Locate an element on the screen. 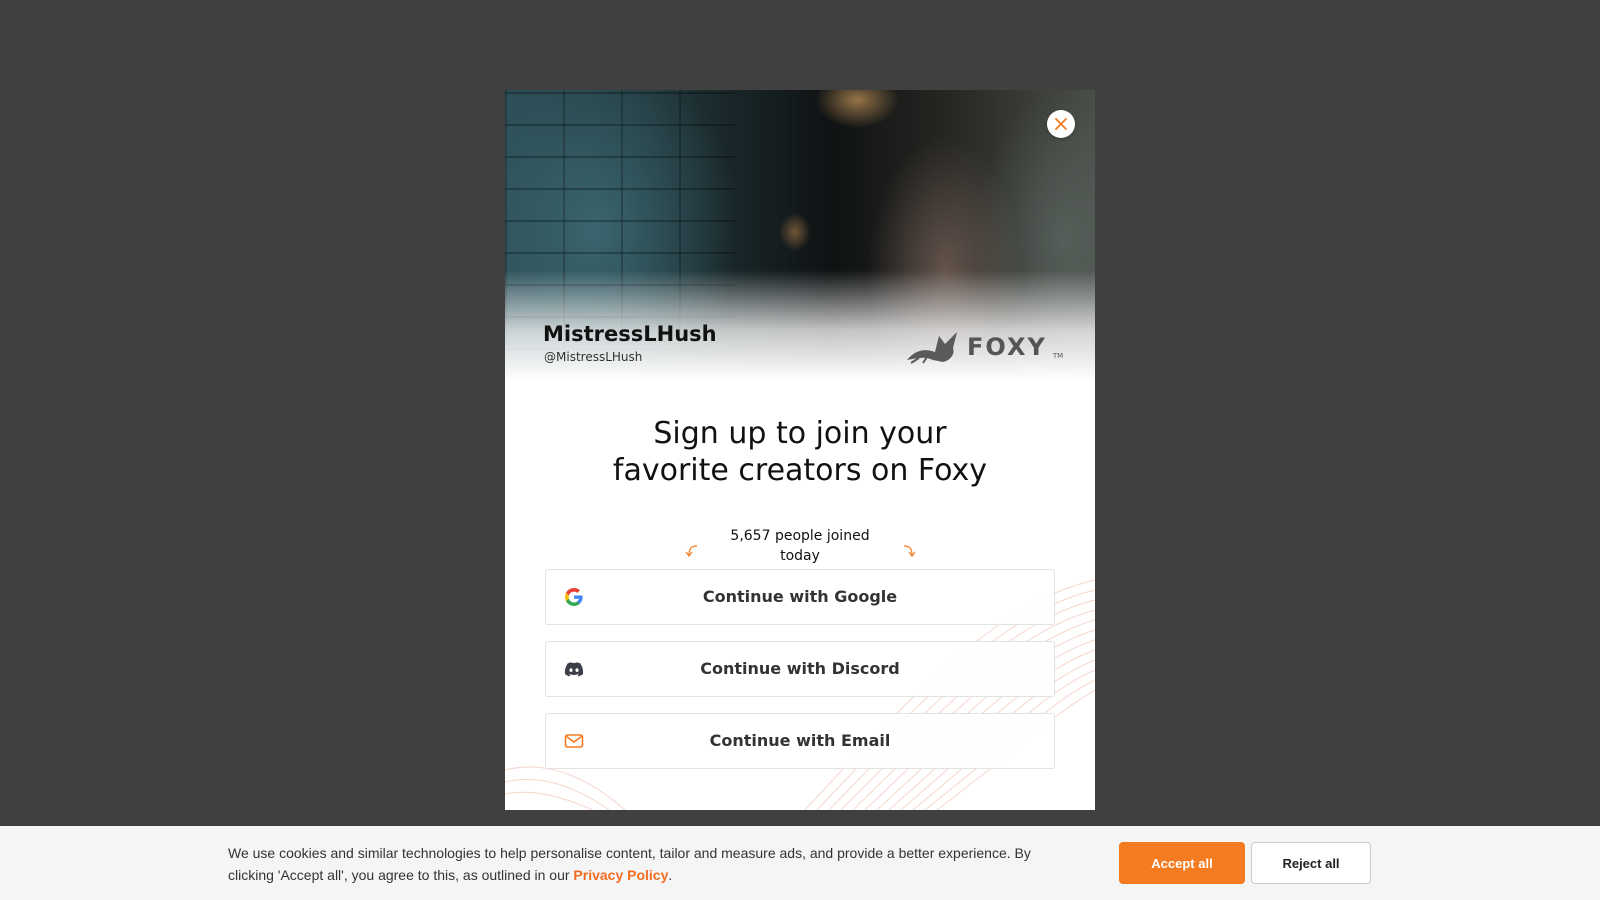 The image size is (1600, 900). trademark: TM is located at coordinates (1058, 356).